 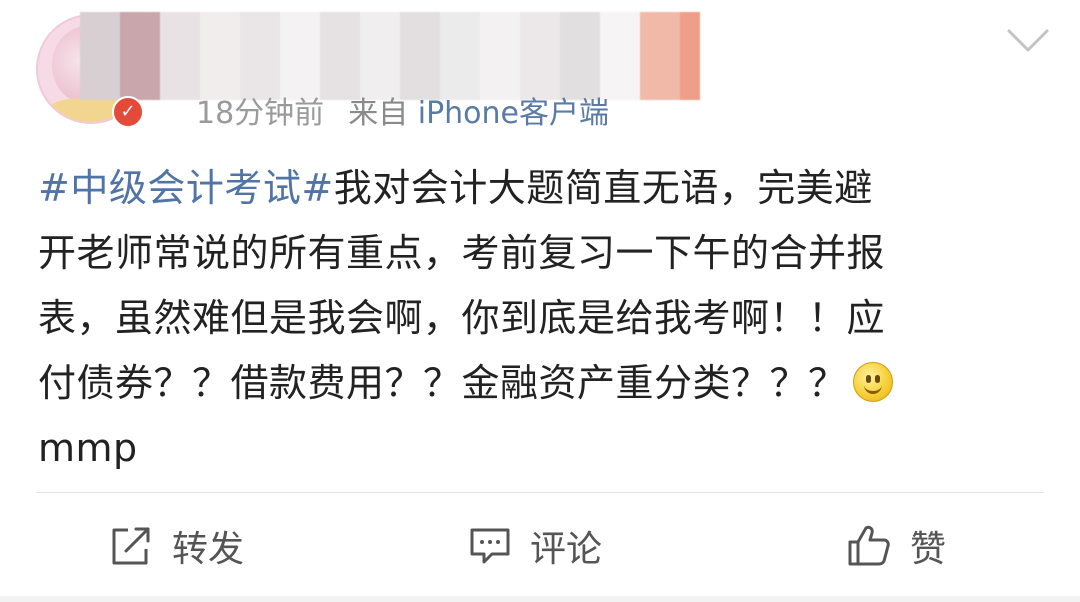 I want to click on post-meta: 18分钟前 来自 iPhone客户端, so click(x=402, y=110).